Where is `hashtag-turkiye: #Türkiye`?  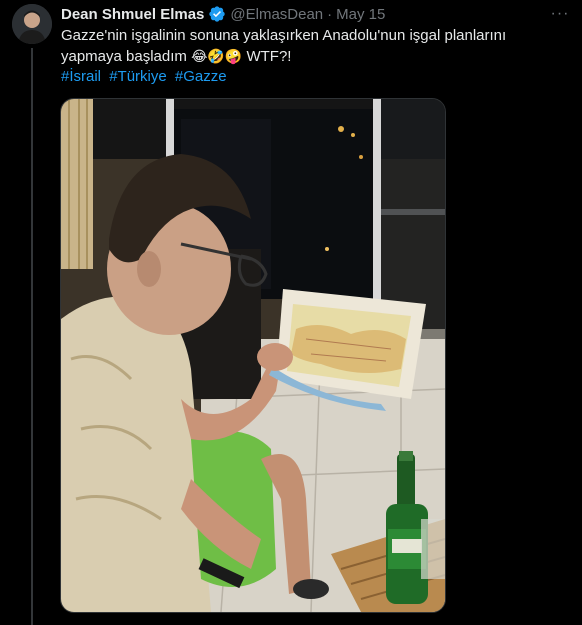
hashtag-turkiye: #Türkiye is located at coordinates (138, 76).